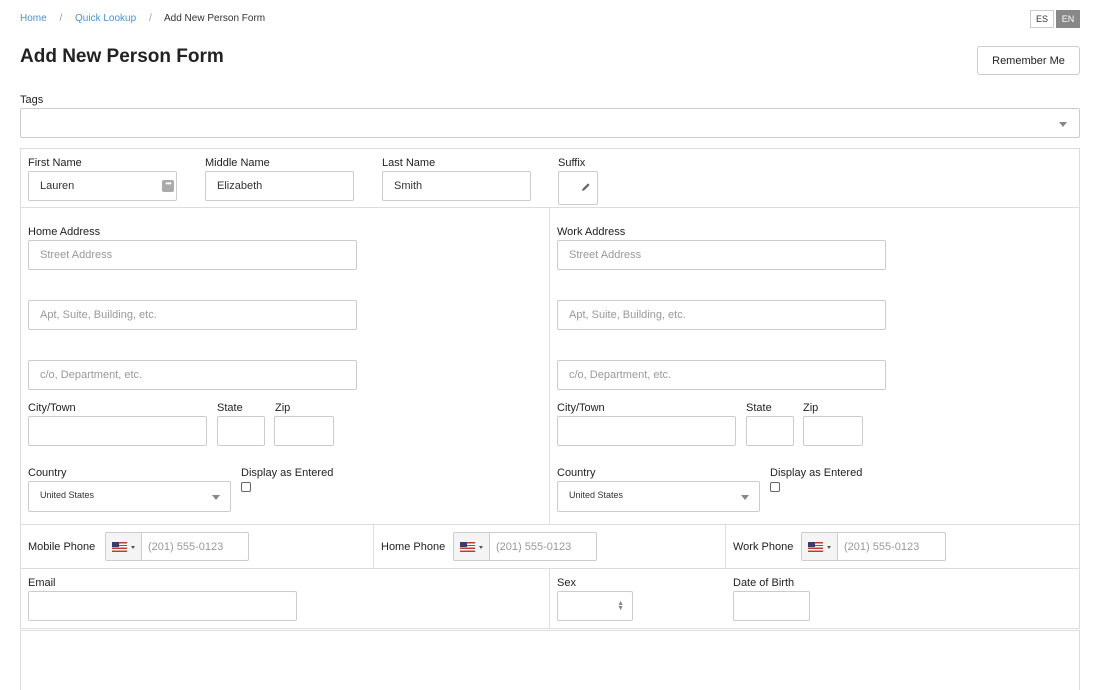 The height and width of the screenshot is (690, 1110). I want to click on work-street-placeholder: Street Address, so click(605, 255).